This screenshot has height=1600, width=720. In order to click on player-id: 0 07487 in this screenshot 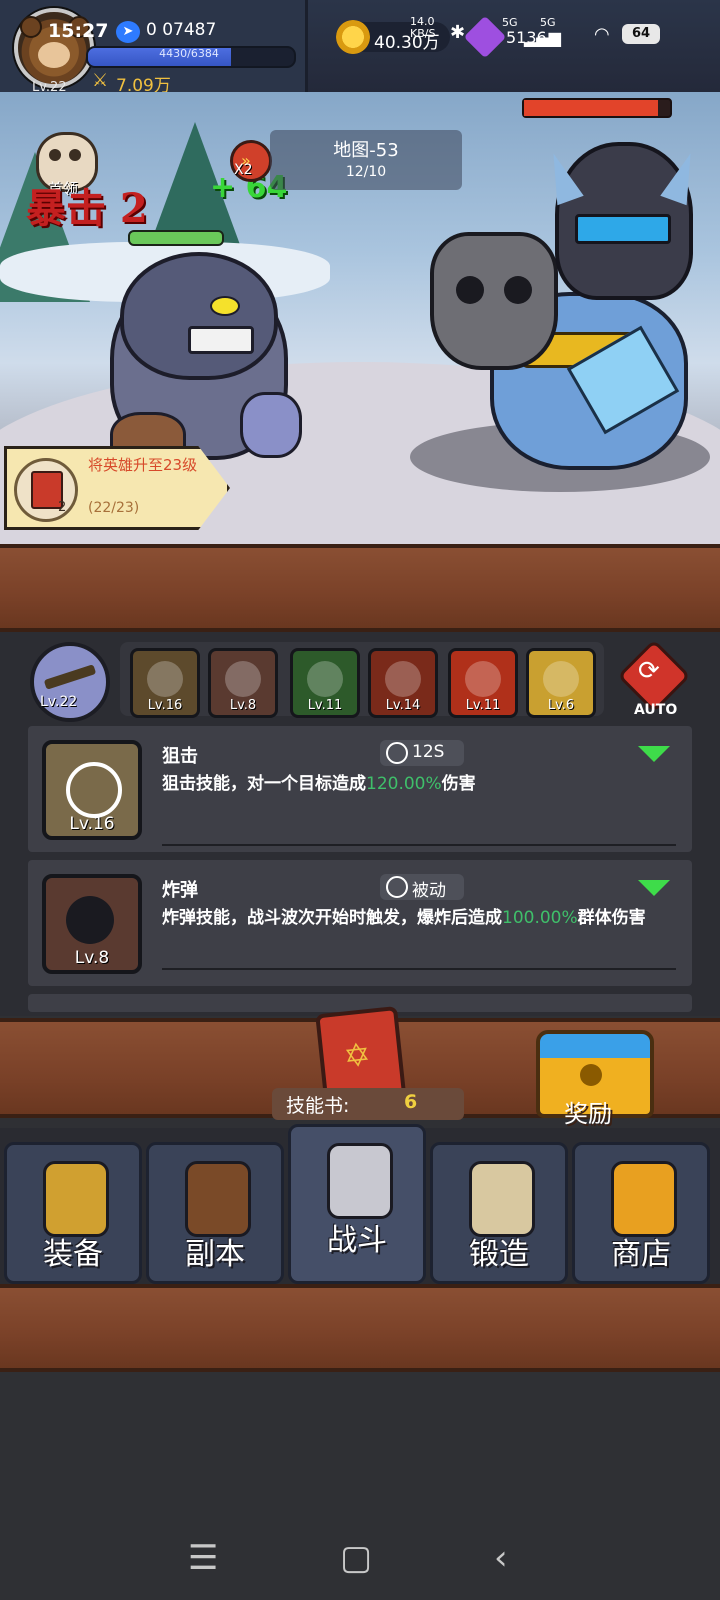, I will do `click(181, 30)`.